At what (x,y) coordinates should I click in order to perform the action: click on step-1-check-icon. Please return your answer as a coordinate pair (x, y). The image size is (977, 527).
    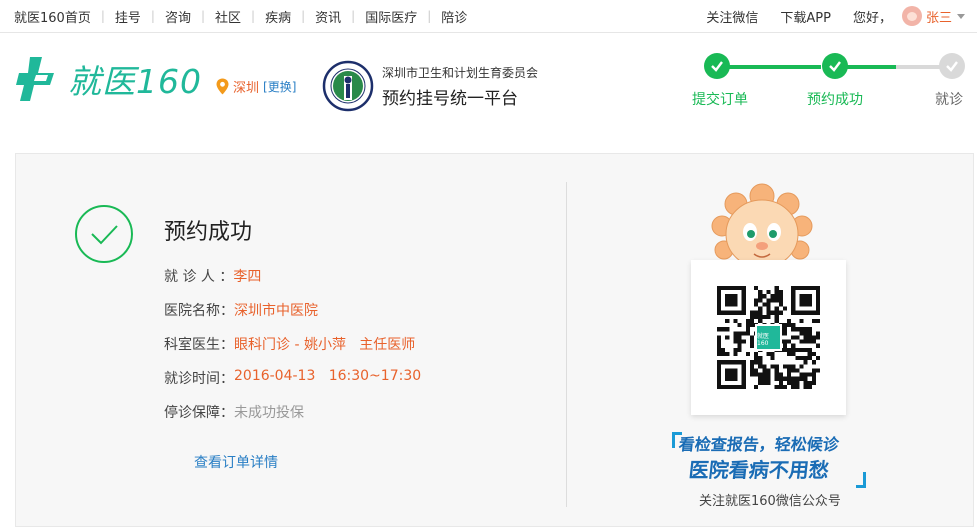
    Looking at the image, I should click on (717, 66).